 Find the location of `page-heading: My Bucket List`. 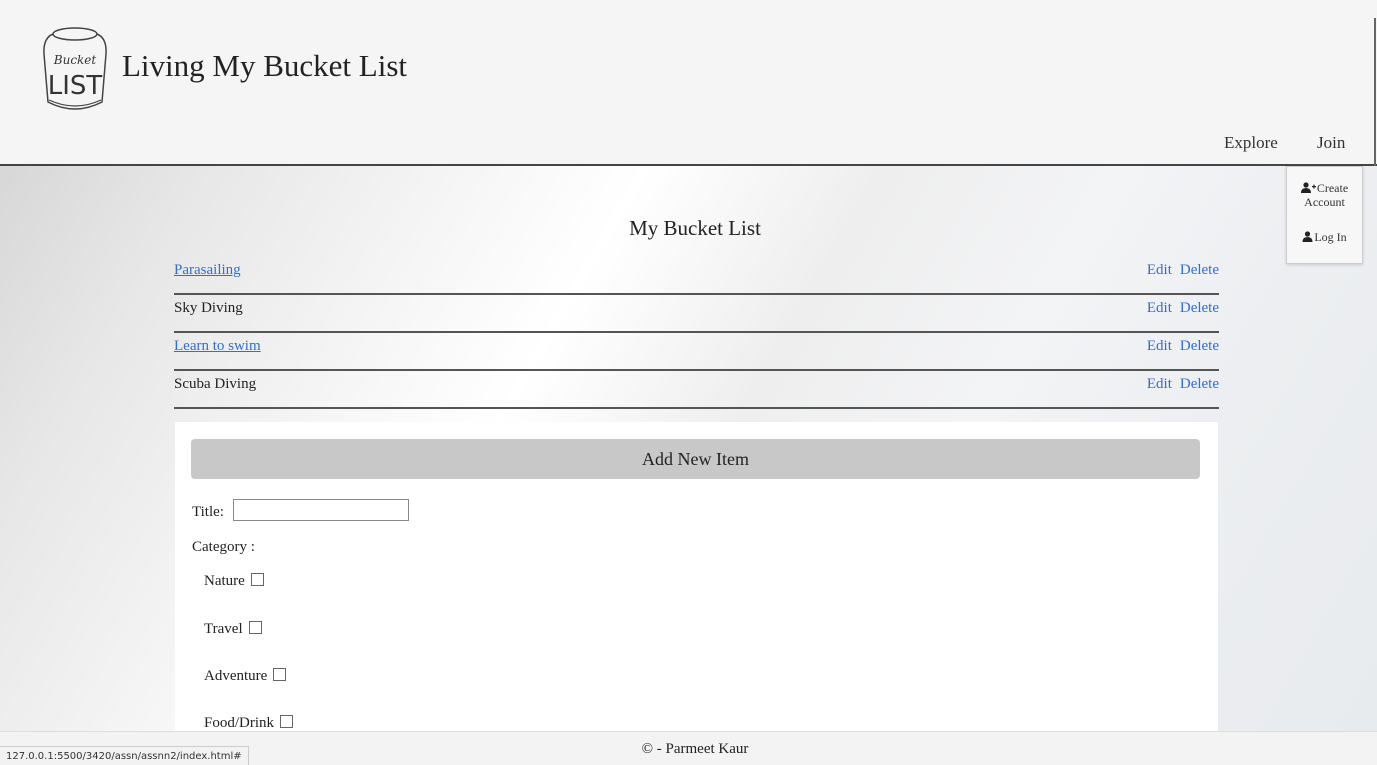

page-heading: My Bucket List is located at coordinates (695, 228).